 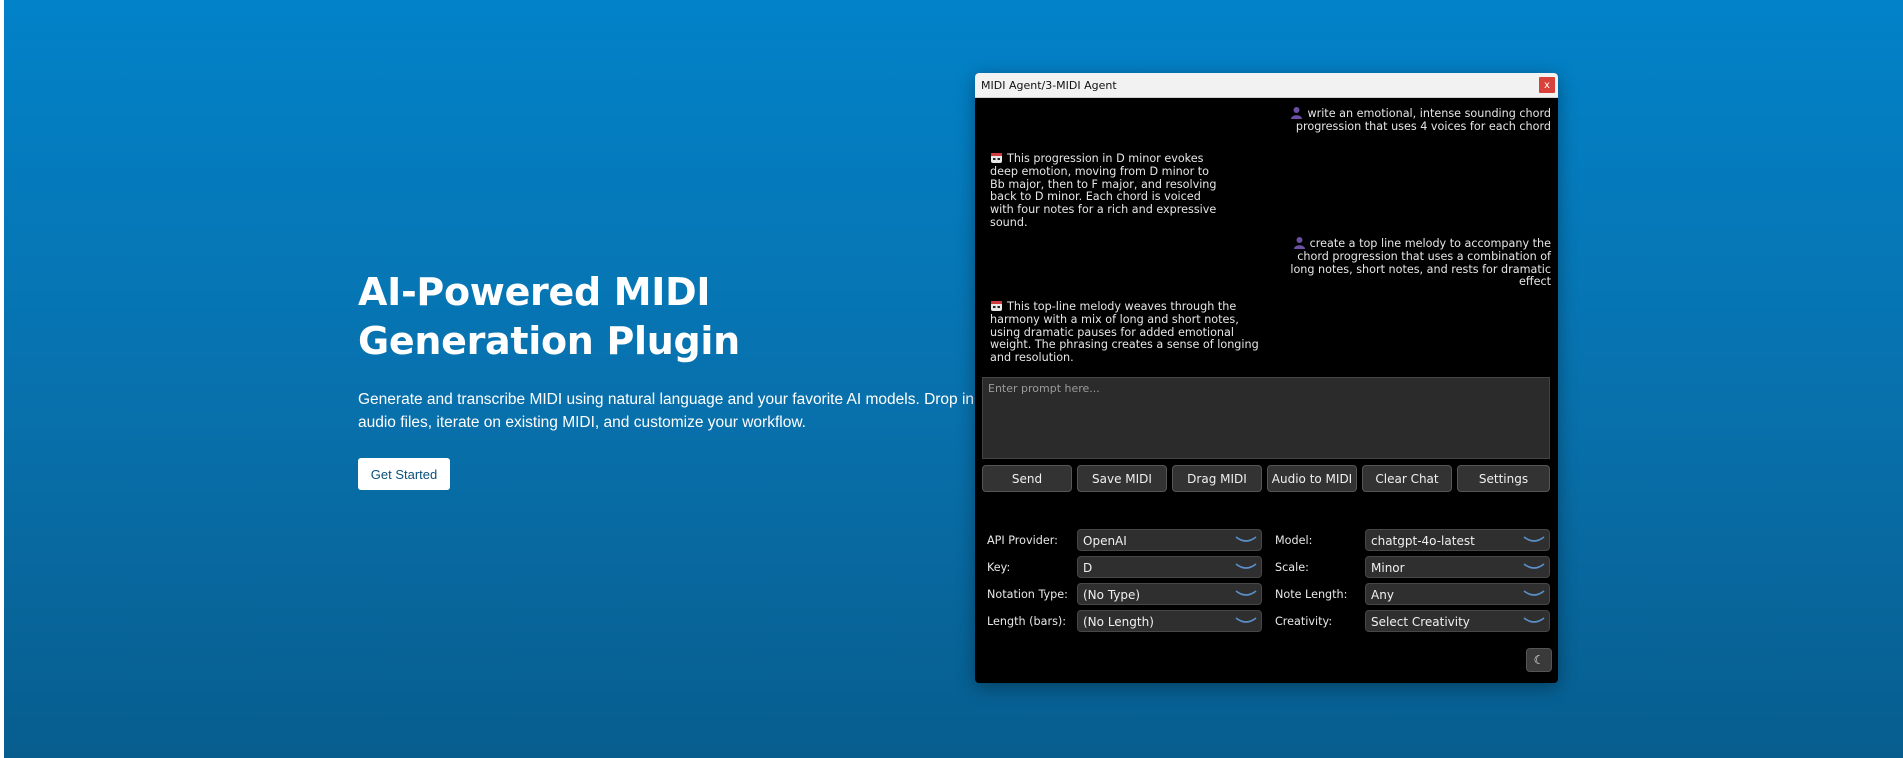 I want to click on moon-icon: ☾, so click(x=1539, y=660).